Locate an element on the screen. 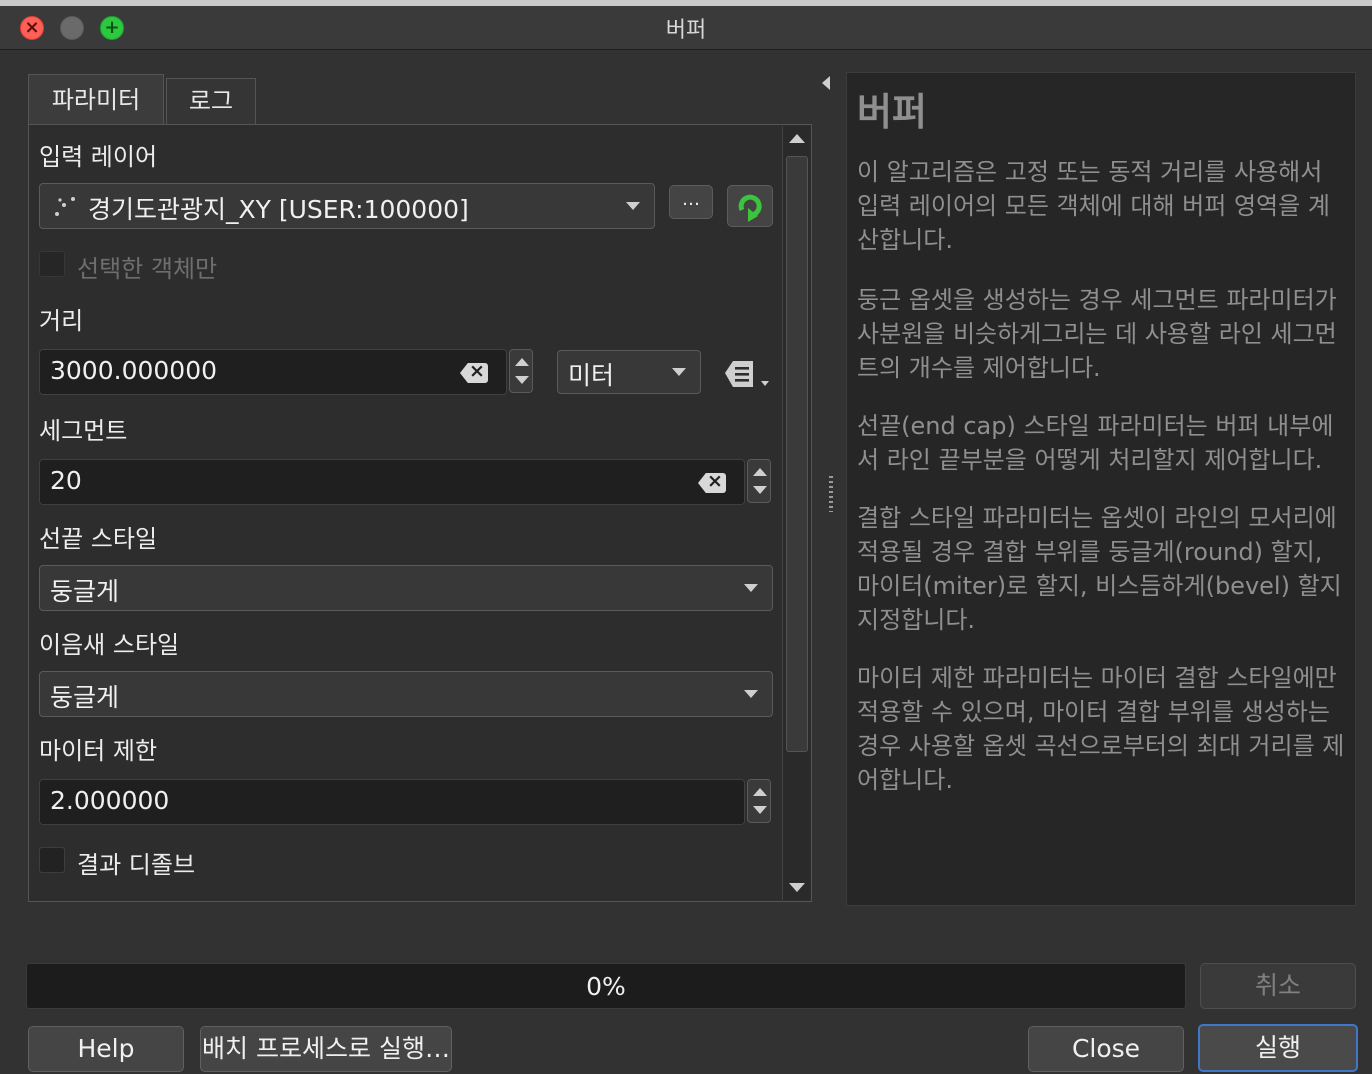 This screenshot has width=1372, height=1074. refresh-icon is located at coordinates (750, 208).